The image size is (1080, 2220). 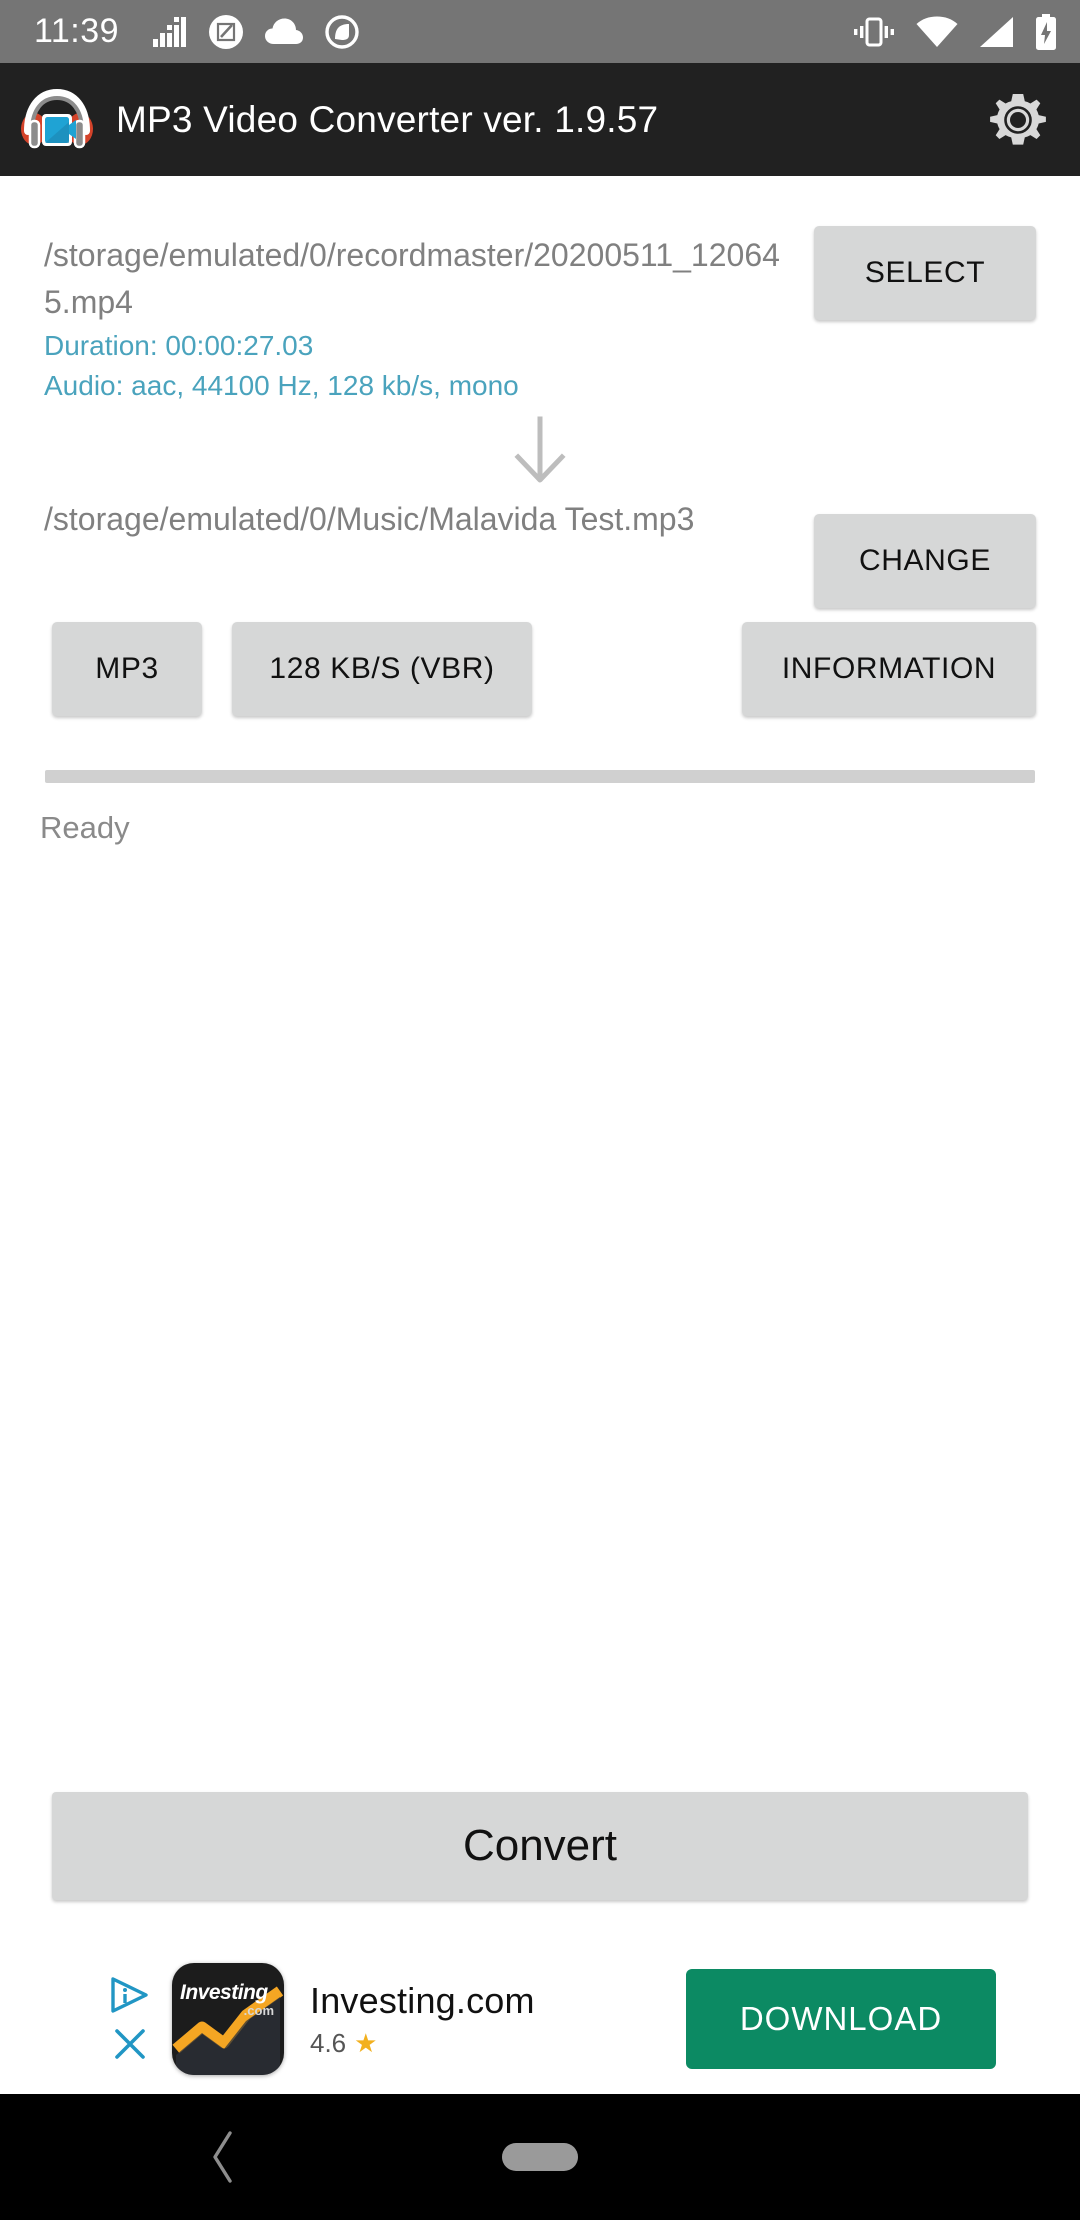 I want to click on cloud-icon, so click(x=284, y=31).